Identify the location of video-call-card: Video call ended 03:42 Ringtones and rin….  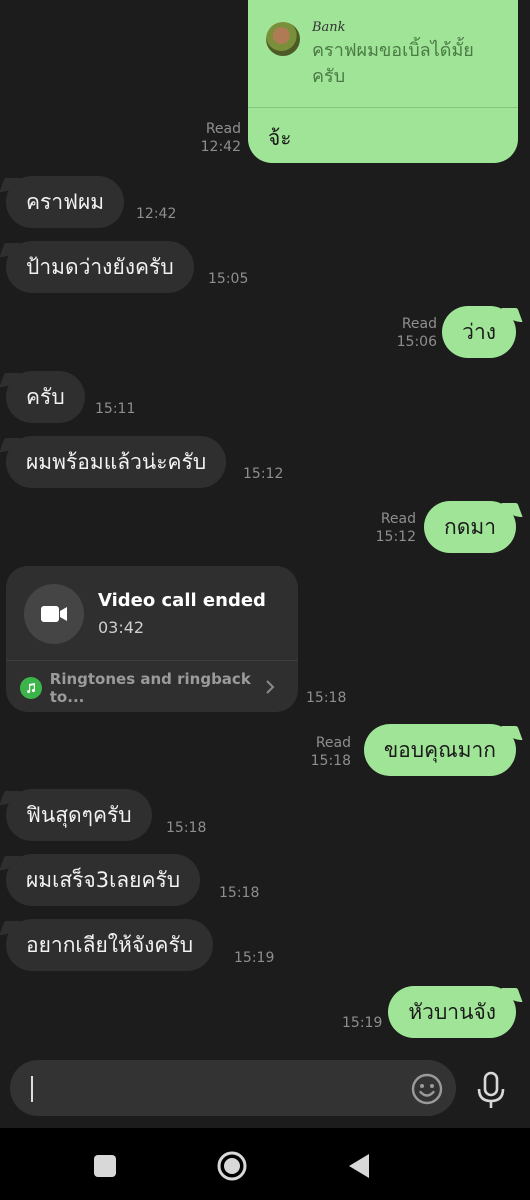
(152, 639).